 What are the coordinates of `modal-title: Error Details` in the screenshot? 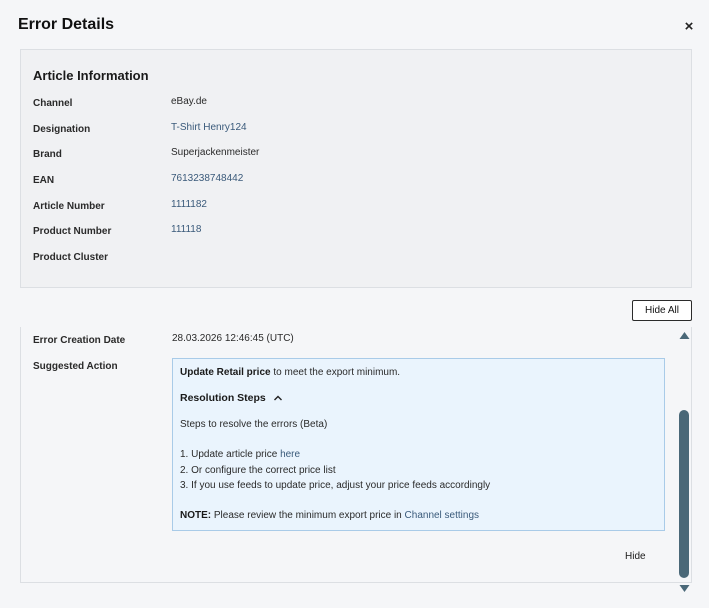 It's located at (66, 24).